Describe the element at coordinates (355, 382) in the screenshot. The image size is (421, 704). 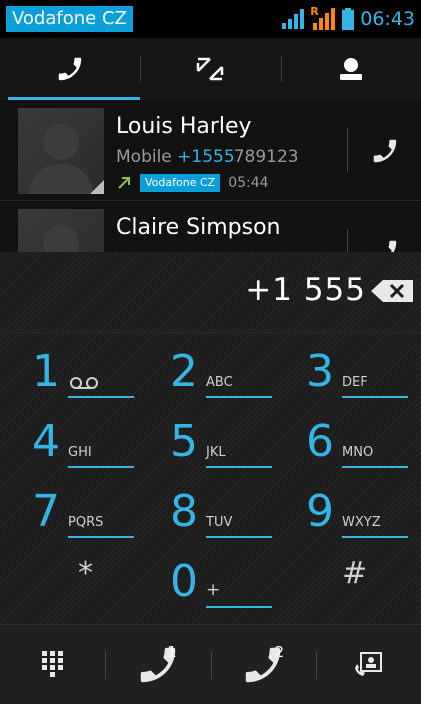
I see `key-letters: DEF` at that location.